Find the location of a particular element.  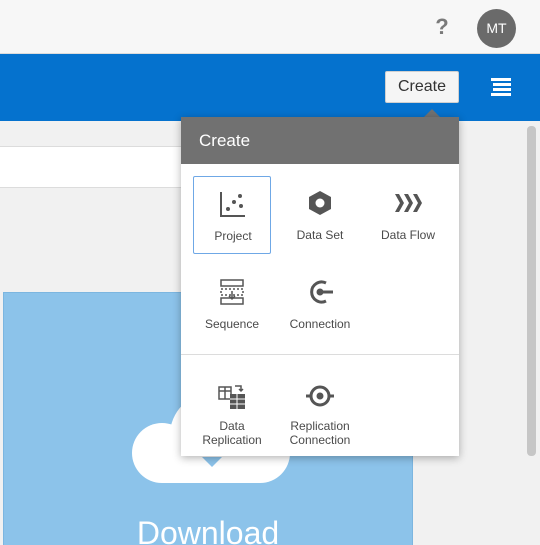

hexagon-icon is located at coordinates (320, 203).